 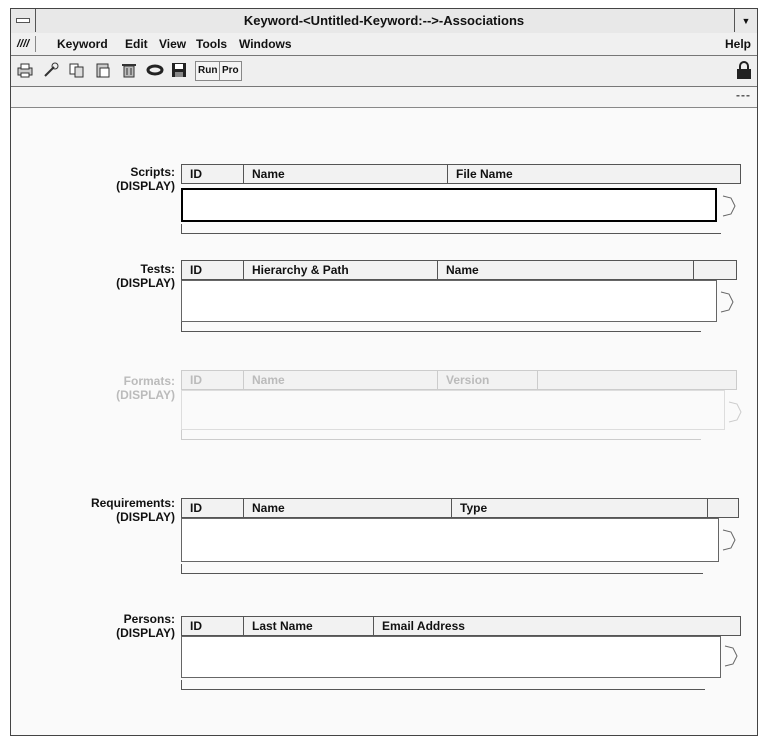 What do you see at coordinates (731, 656) in the screenshot?
I see `persons-vertical-scroll` at bounding box center [731, 656].